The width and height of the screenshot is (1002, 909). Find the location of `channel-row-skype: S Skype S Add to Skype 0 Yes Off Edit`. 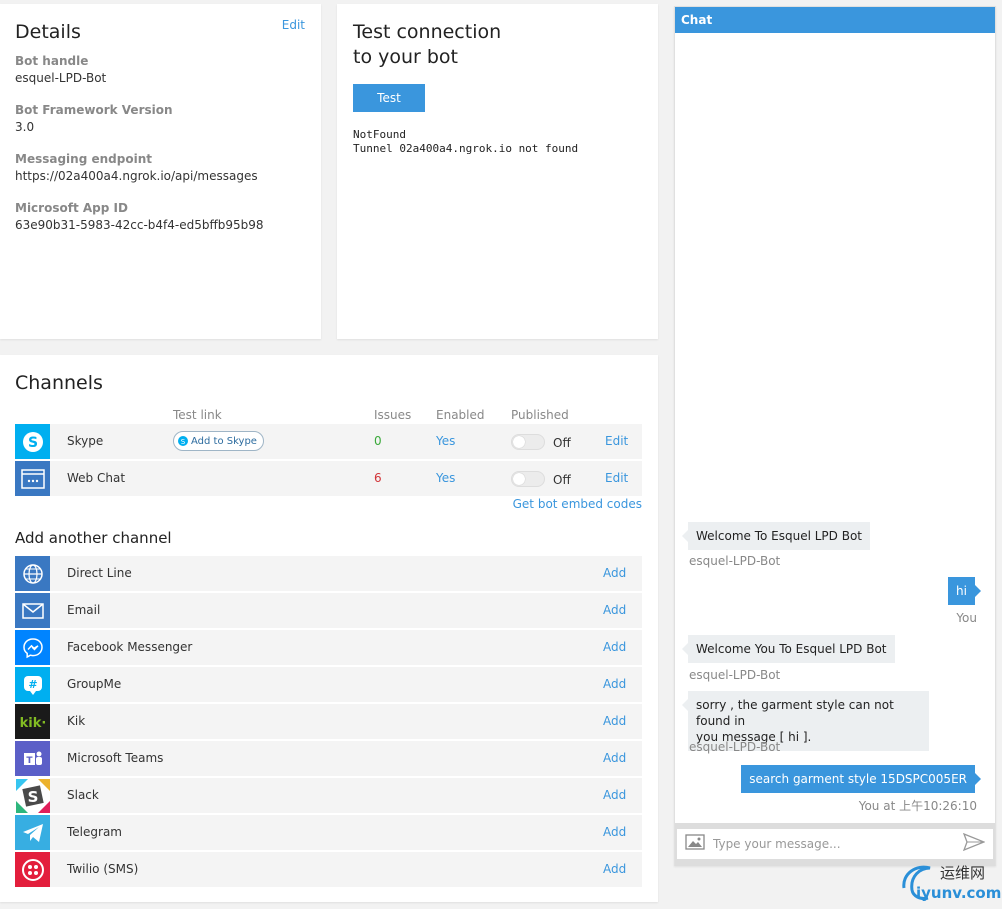

channel-row-skype: S Skype S Add to Skype 0 Yes Off Edit is located at coordinates (328, 441).